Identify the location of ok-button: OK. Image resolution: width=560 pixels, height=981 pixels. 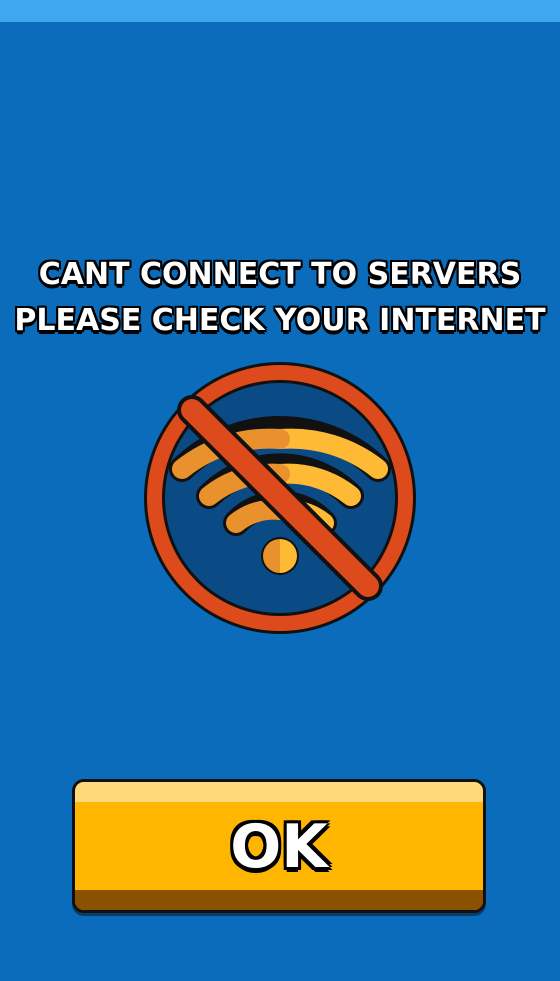
(279, 846).